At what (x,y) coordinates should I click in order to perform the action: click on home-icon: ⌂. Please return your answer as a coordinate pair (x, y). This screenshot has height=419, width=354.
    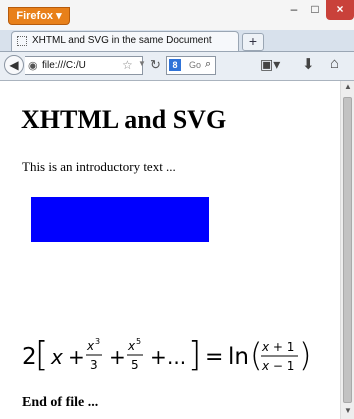
    Looking at the image, I should click on (334, 63).